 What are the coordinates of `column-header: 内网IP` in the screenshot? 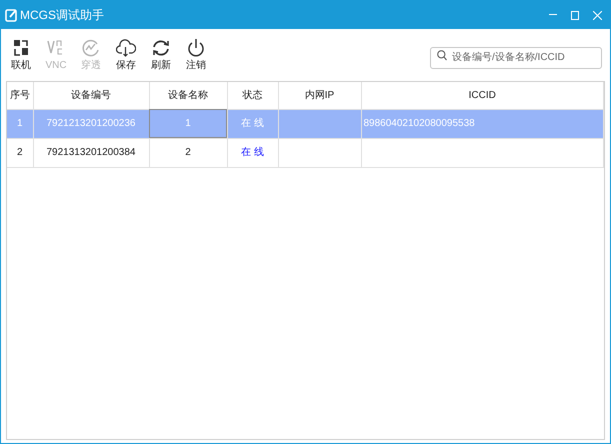 It's located at (319, 95).